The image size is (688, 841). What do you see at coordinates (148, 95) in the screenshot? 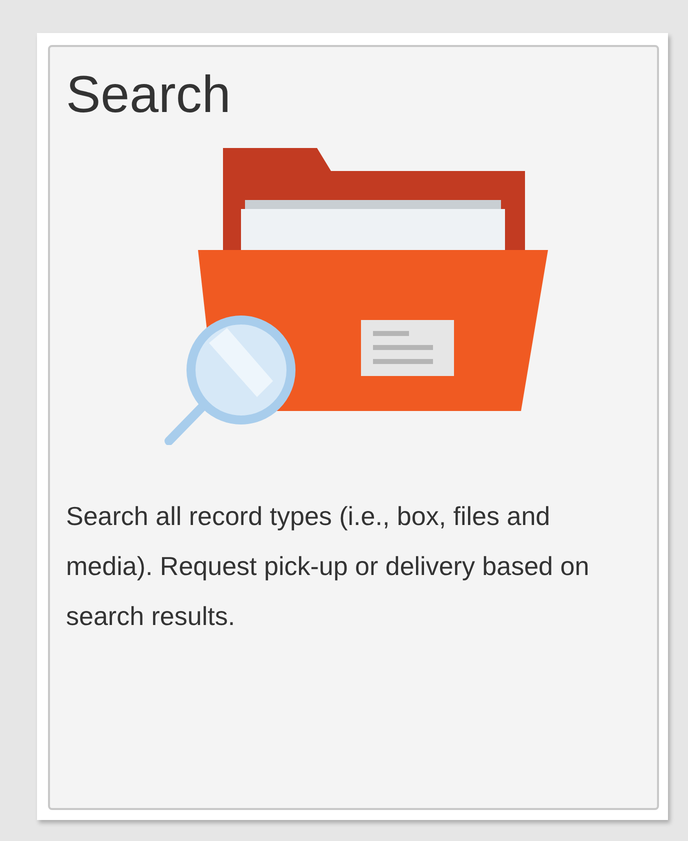
I see `card-title: Search` at bounding box center [148, 95].